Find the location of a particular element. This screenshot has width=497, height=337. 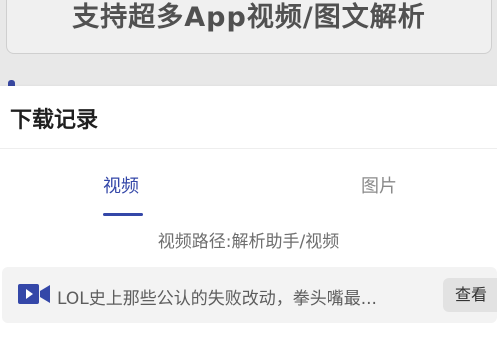

video-camera-icon is located at coordinates (34, 294).